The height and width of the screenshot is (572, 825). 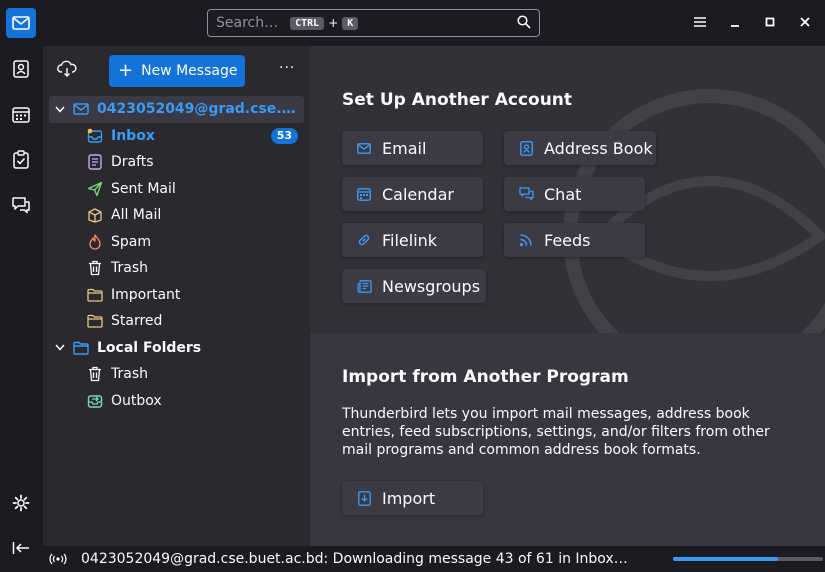 I want to click on setup-feeds-button: Feeds, so click(x=574, y=240).